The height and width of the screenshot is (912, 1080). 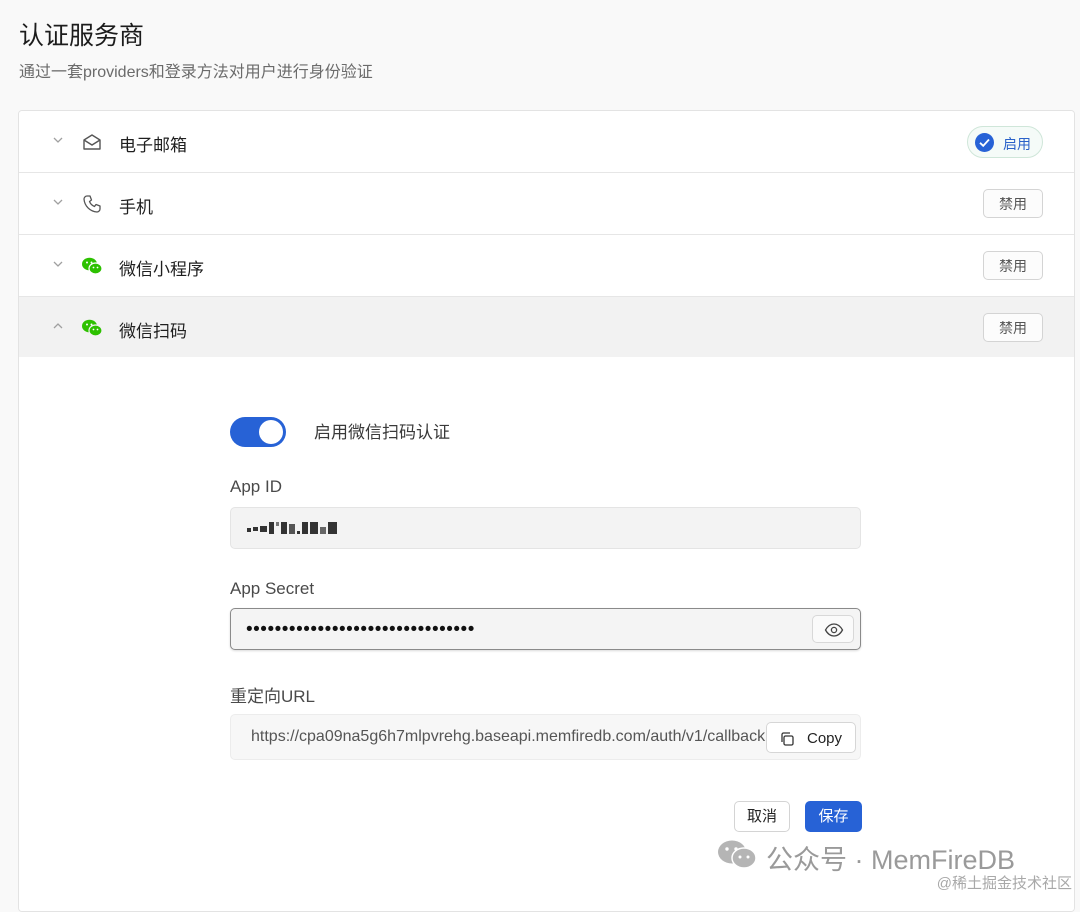 I want to click on eye-icon, so click(x=834, y=630).